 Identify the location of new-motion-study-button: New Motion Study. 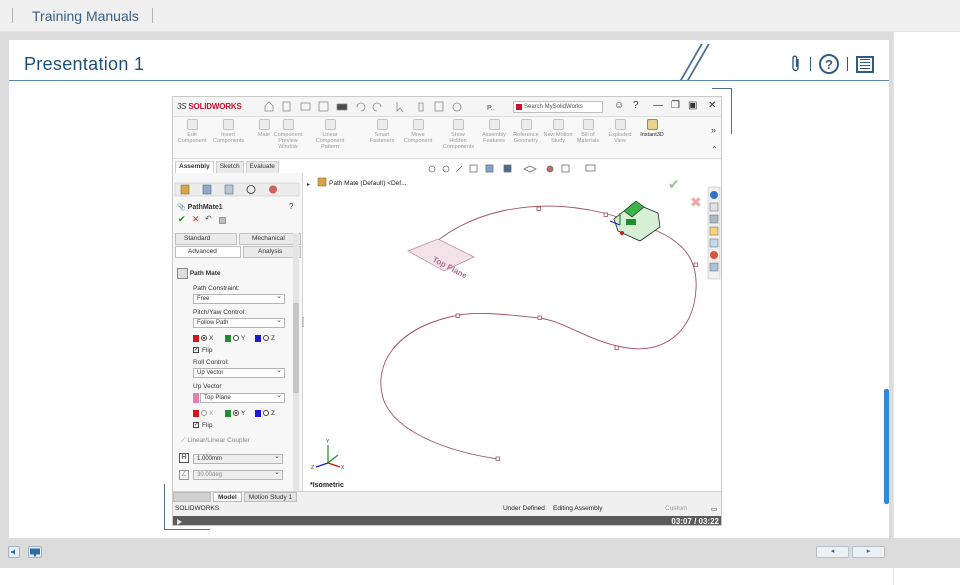
(558, 131).